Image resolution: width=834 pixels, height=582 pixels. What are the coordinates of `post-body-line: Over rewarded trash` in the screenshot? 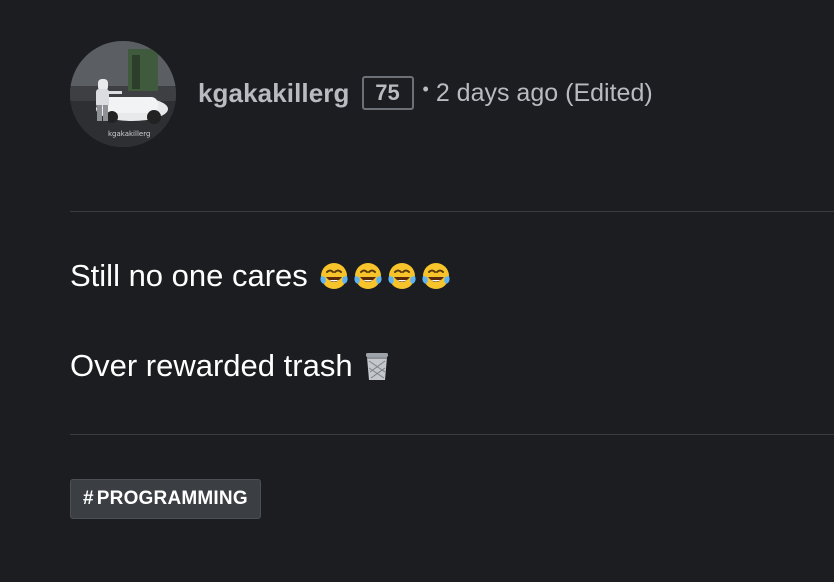 It's located at (231, 366).